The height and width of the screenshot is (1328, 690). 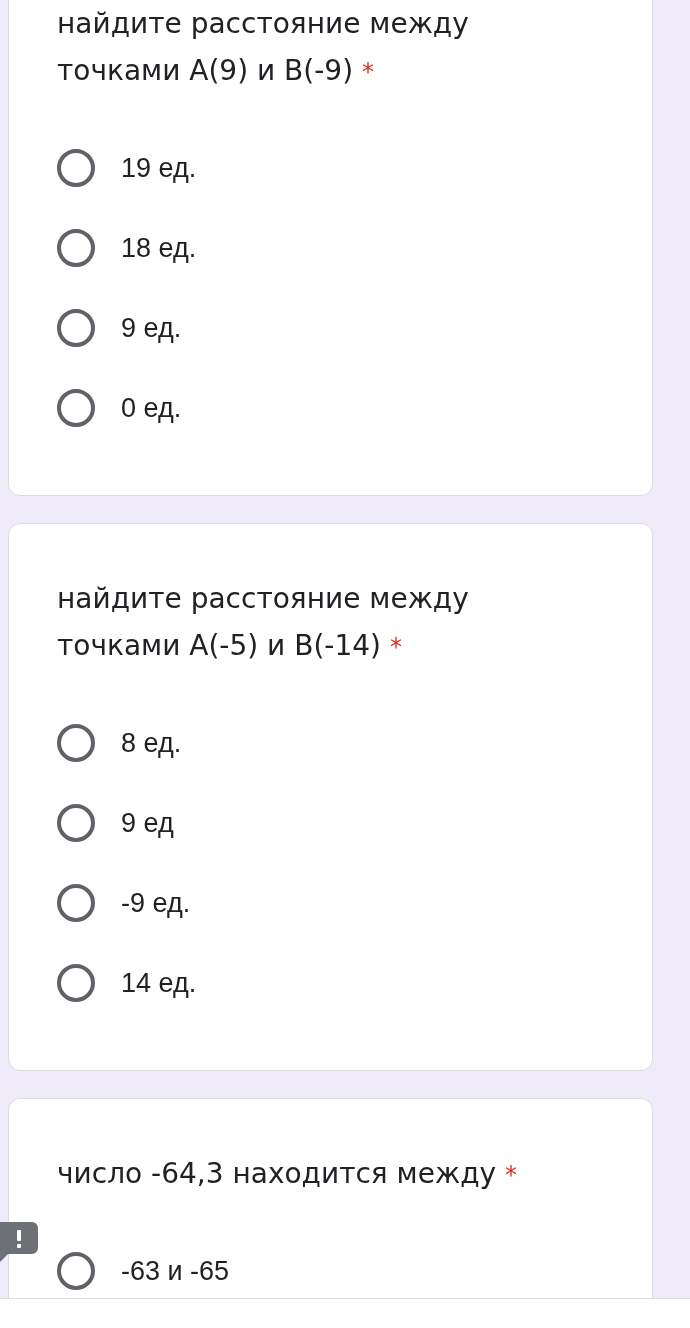 What do you see at coordinates (19, 1242) in the screenshot?
I see `feedback-icon` at bounding box center [19, 1242].